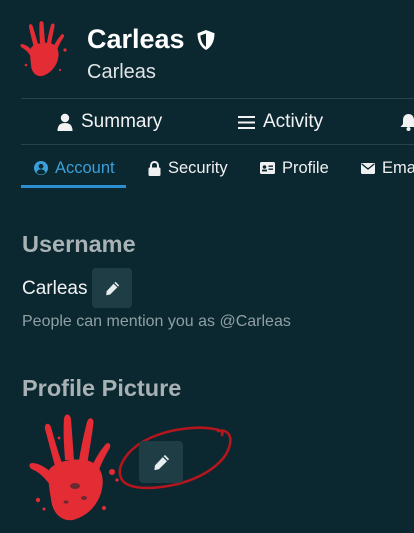  Describe the element at coordinates (154, 168) in the screenshot. I see `lock-icon` at that location.